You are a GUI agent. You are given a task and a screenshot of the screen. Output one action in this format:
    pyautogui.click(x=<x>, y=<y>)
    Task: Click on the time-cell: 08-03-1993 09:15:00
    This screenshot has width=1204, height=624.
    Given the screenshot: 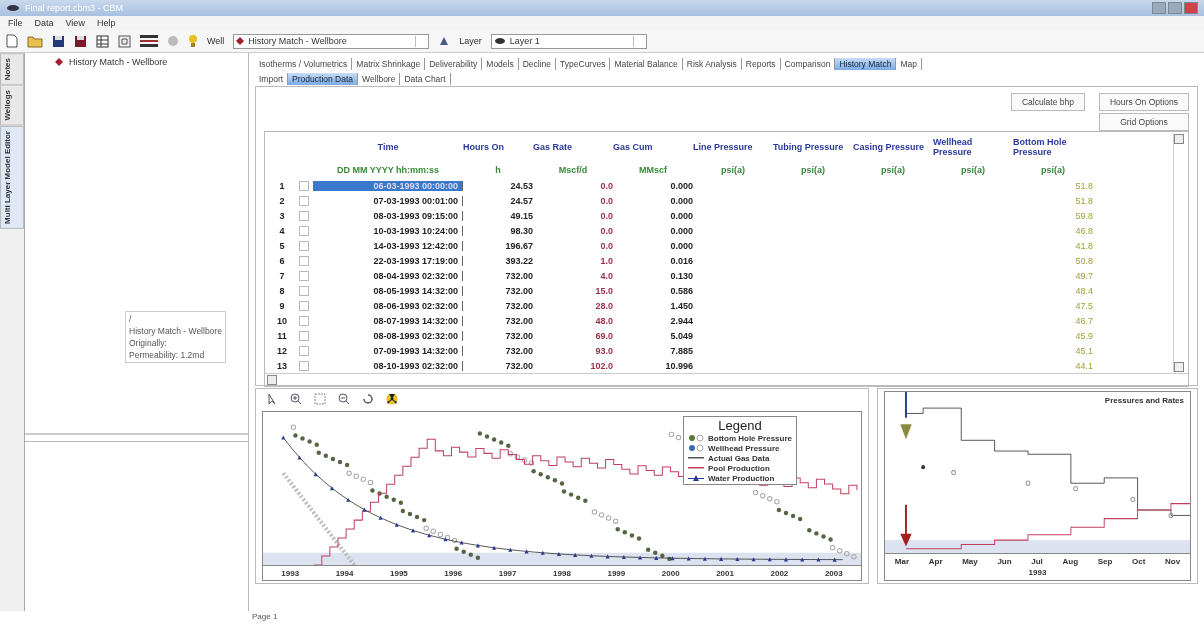 What is the action you would take?
    pyautogui.click(x=388, y=215)
    